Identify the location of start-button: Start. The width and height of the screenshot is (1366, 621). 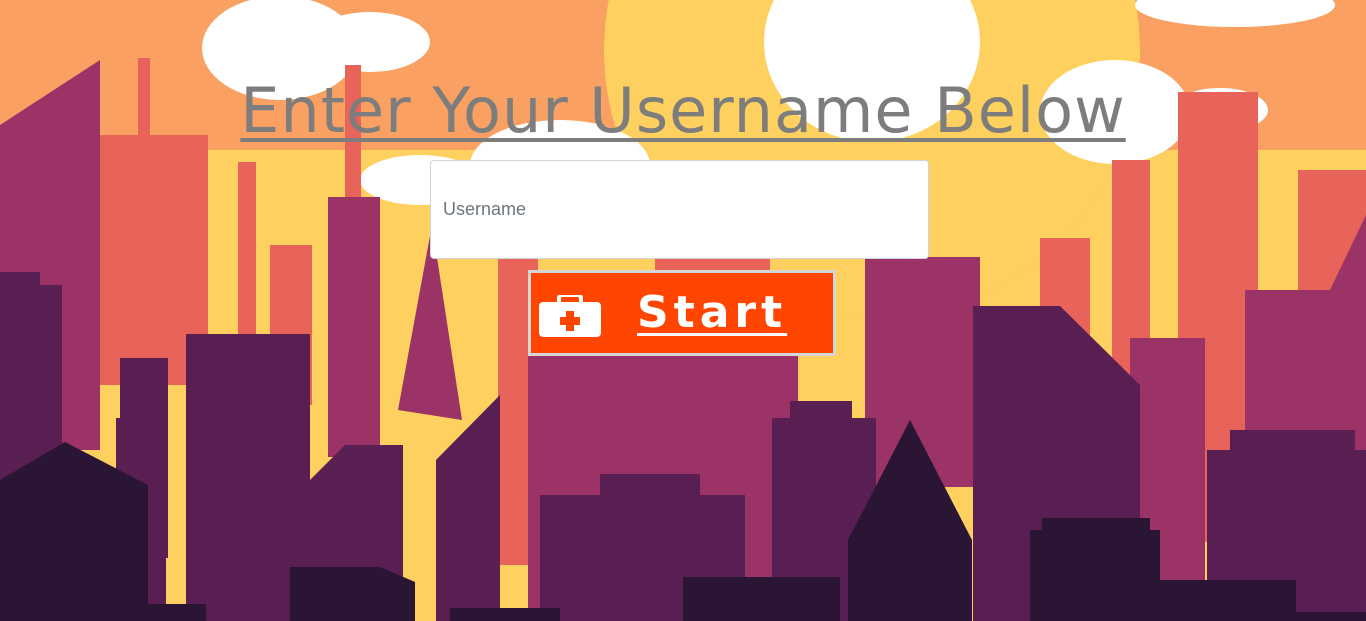
(682, 313).